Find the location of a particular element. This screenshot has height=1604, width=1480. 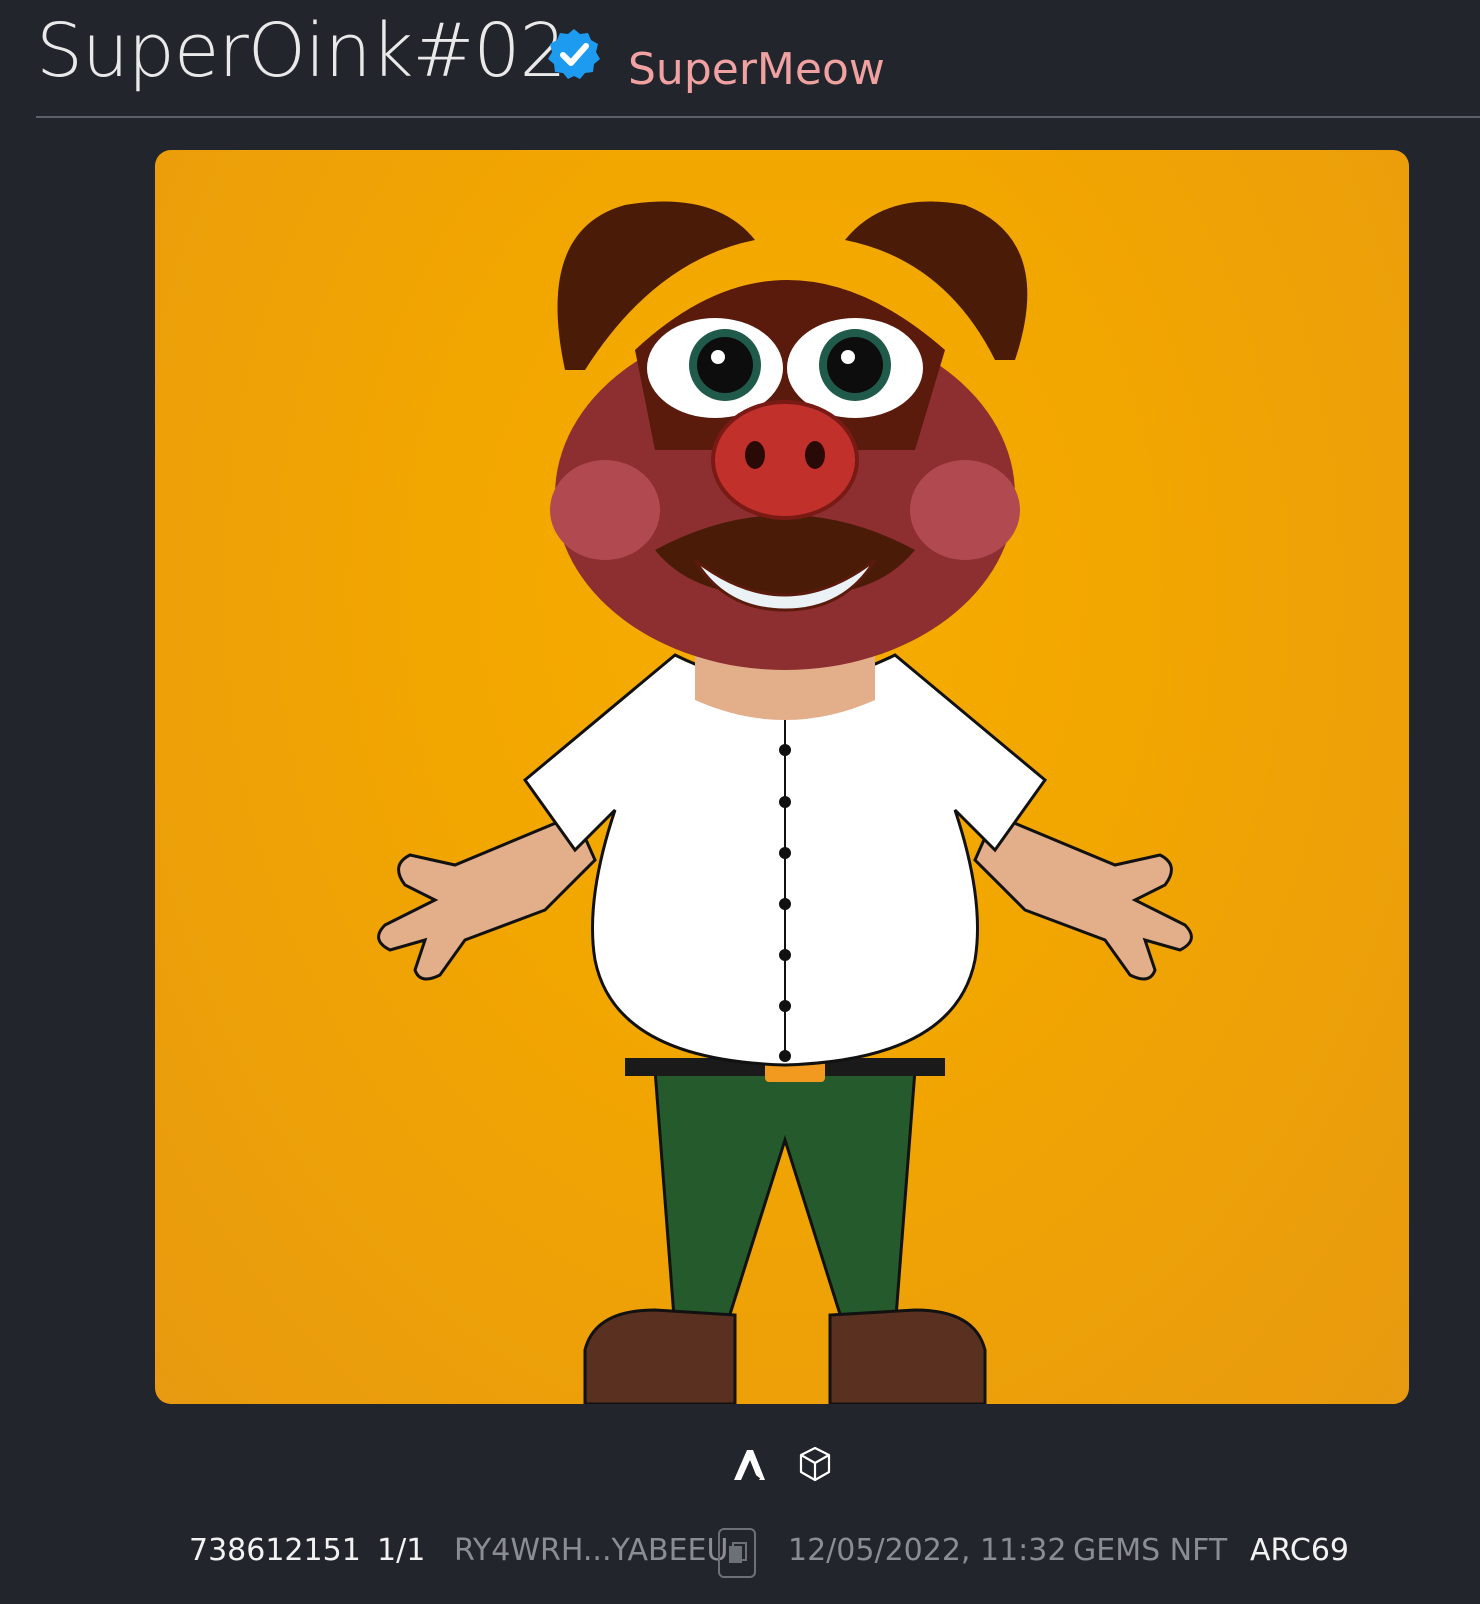

verified-badge-icon is located at coordinates (574, 54).